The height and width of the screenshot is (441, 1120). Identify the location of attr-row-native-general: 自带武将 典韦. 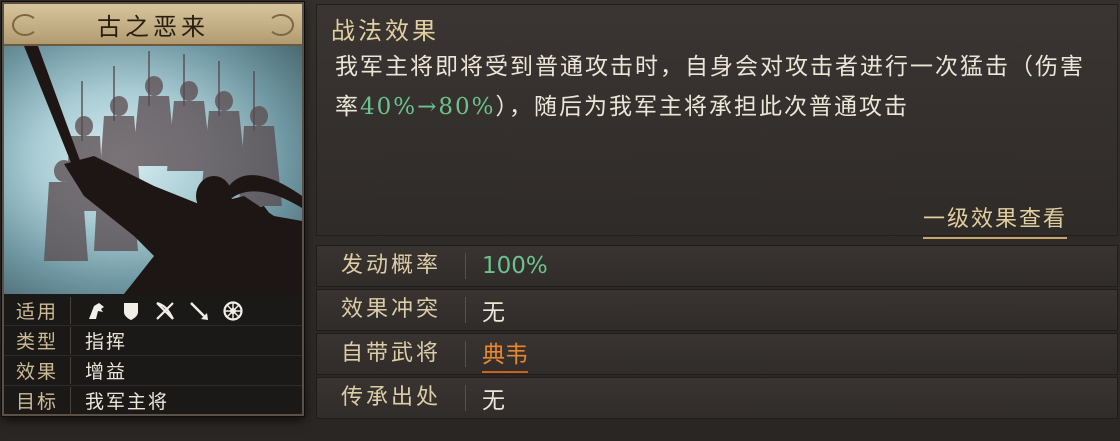
(717, 354).